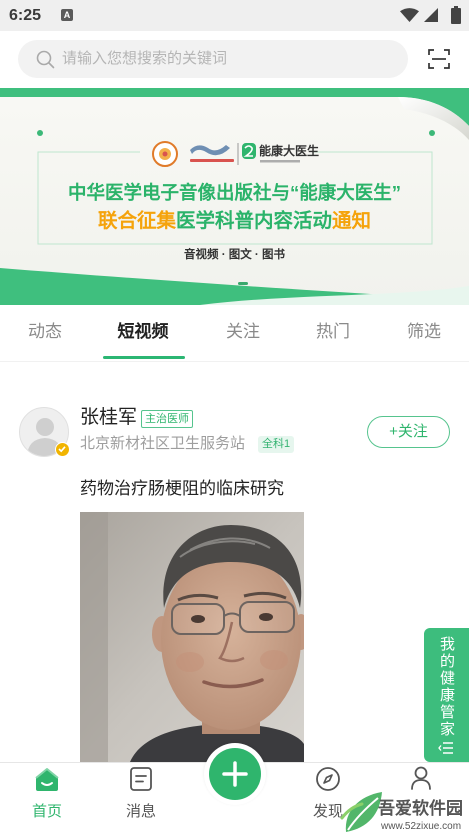 The image size is (469, 835). I want to click on tab-short-video: 短视频, so click(143, 332).